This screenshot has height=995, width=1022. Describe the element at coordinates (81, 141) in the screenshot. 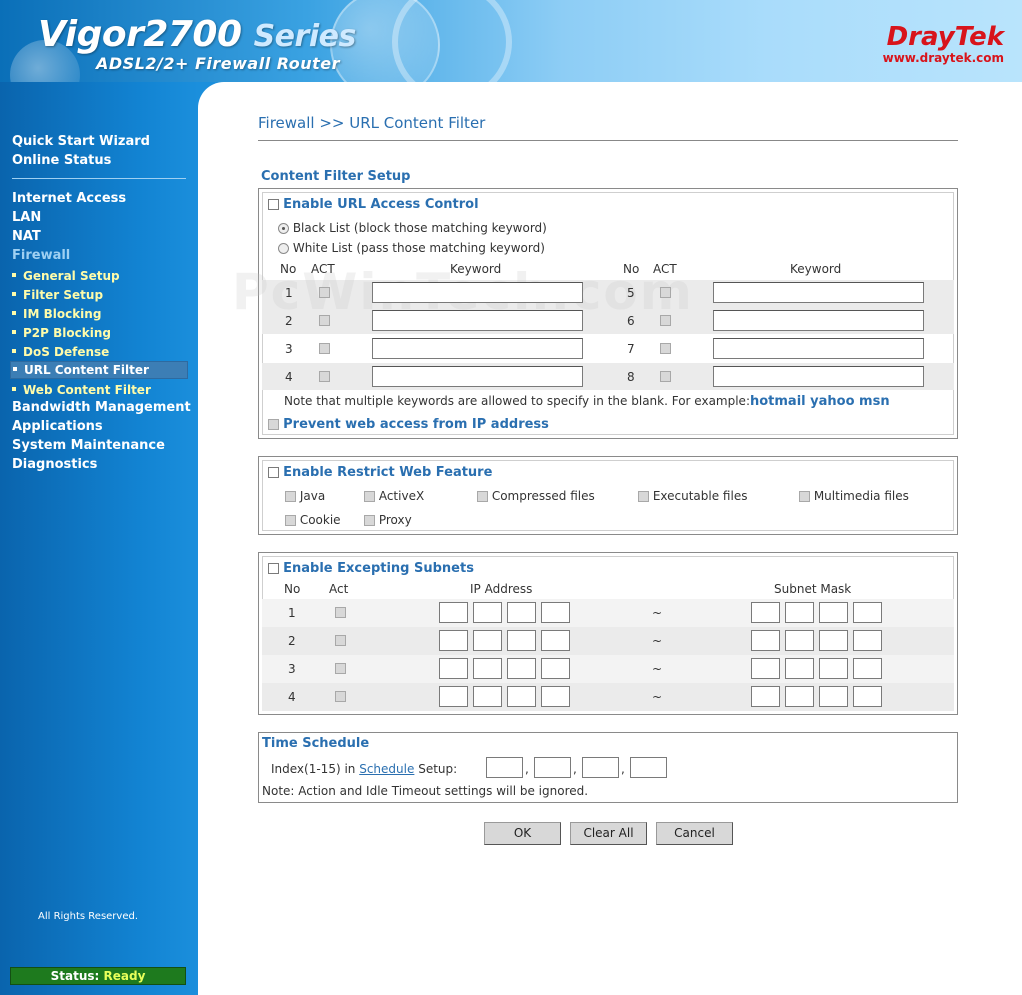

I see `sidebar-item-quick-start-wizard: Quick Start Wizard` at that location.